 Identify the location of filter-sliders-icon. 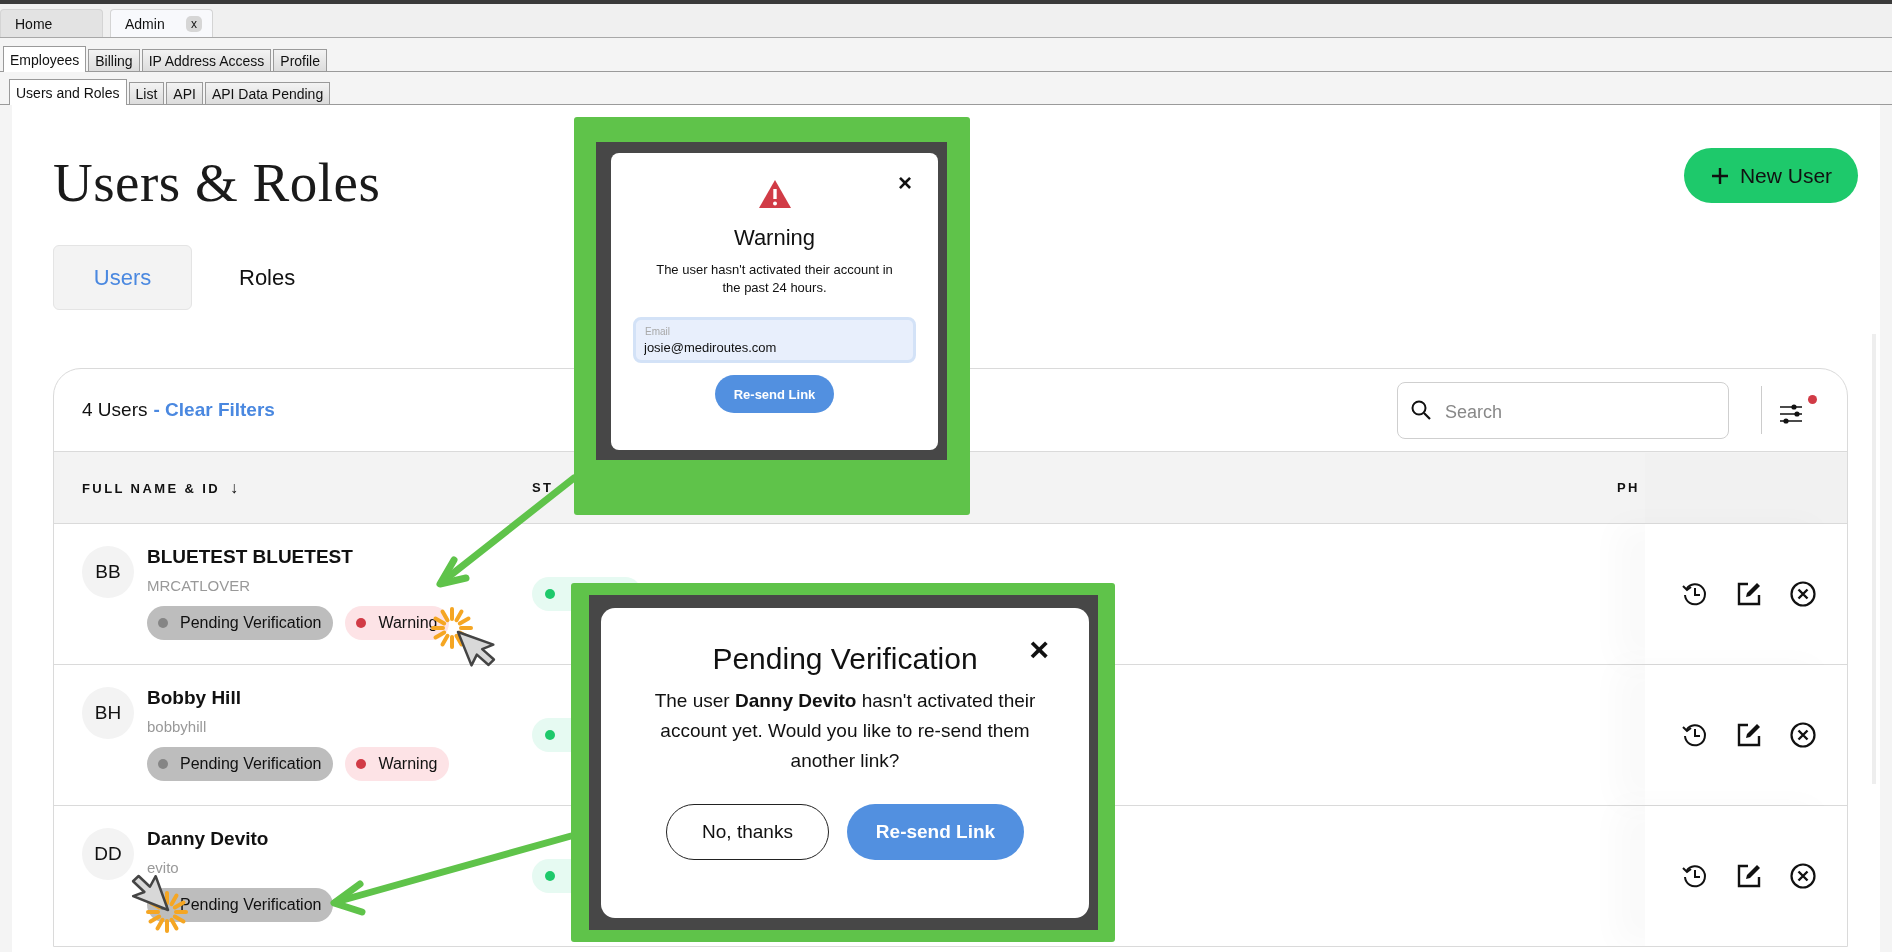
(1792, 414).